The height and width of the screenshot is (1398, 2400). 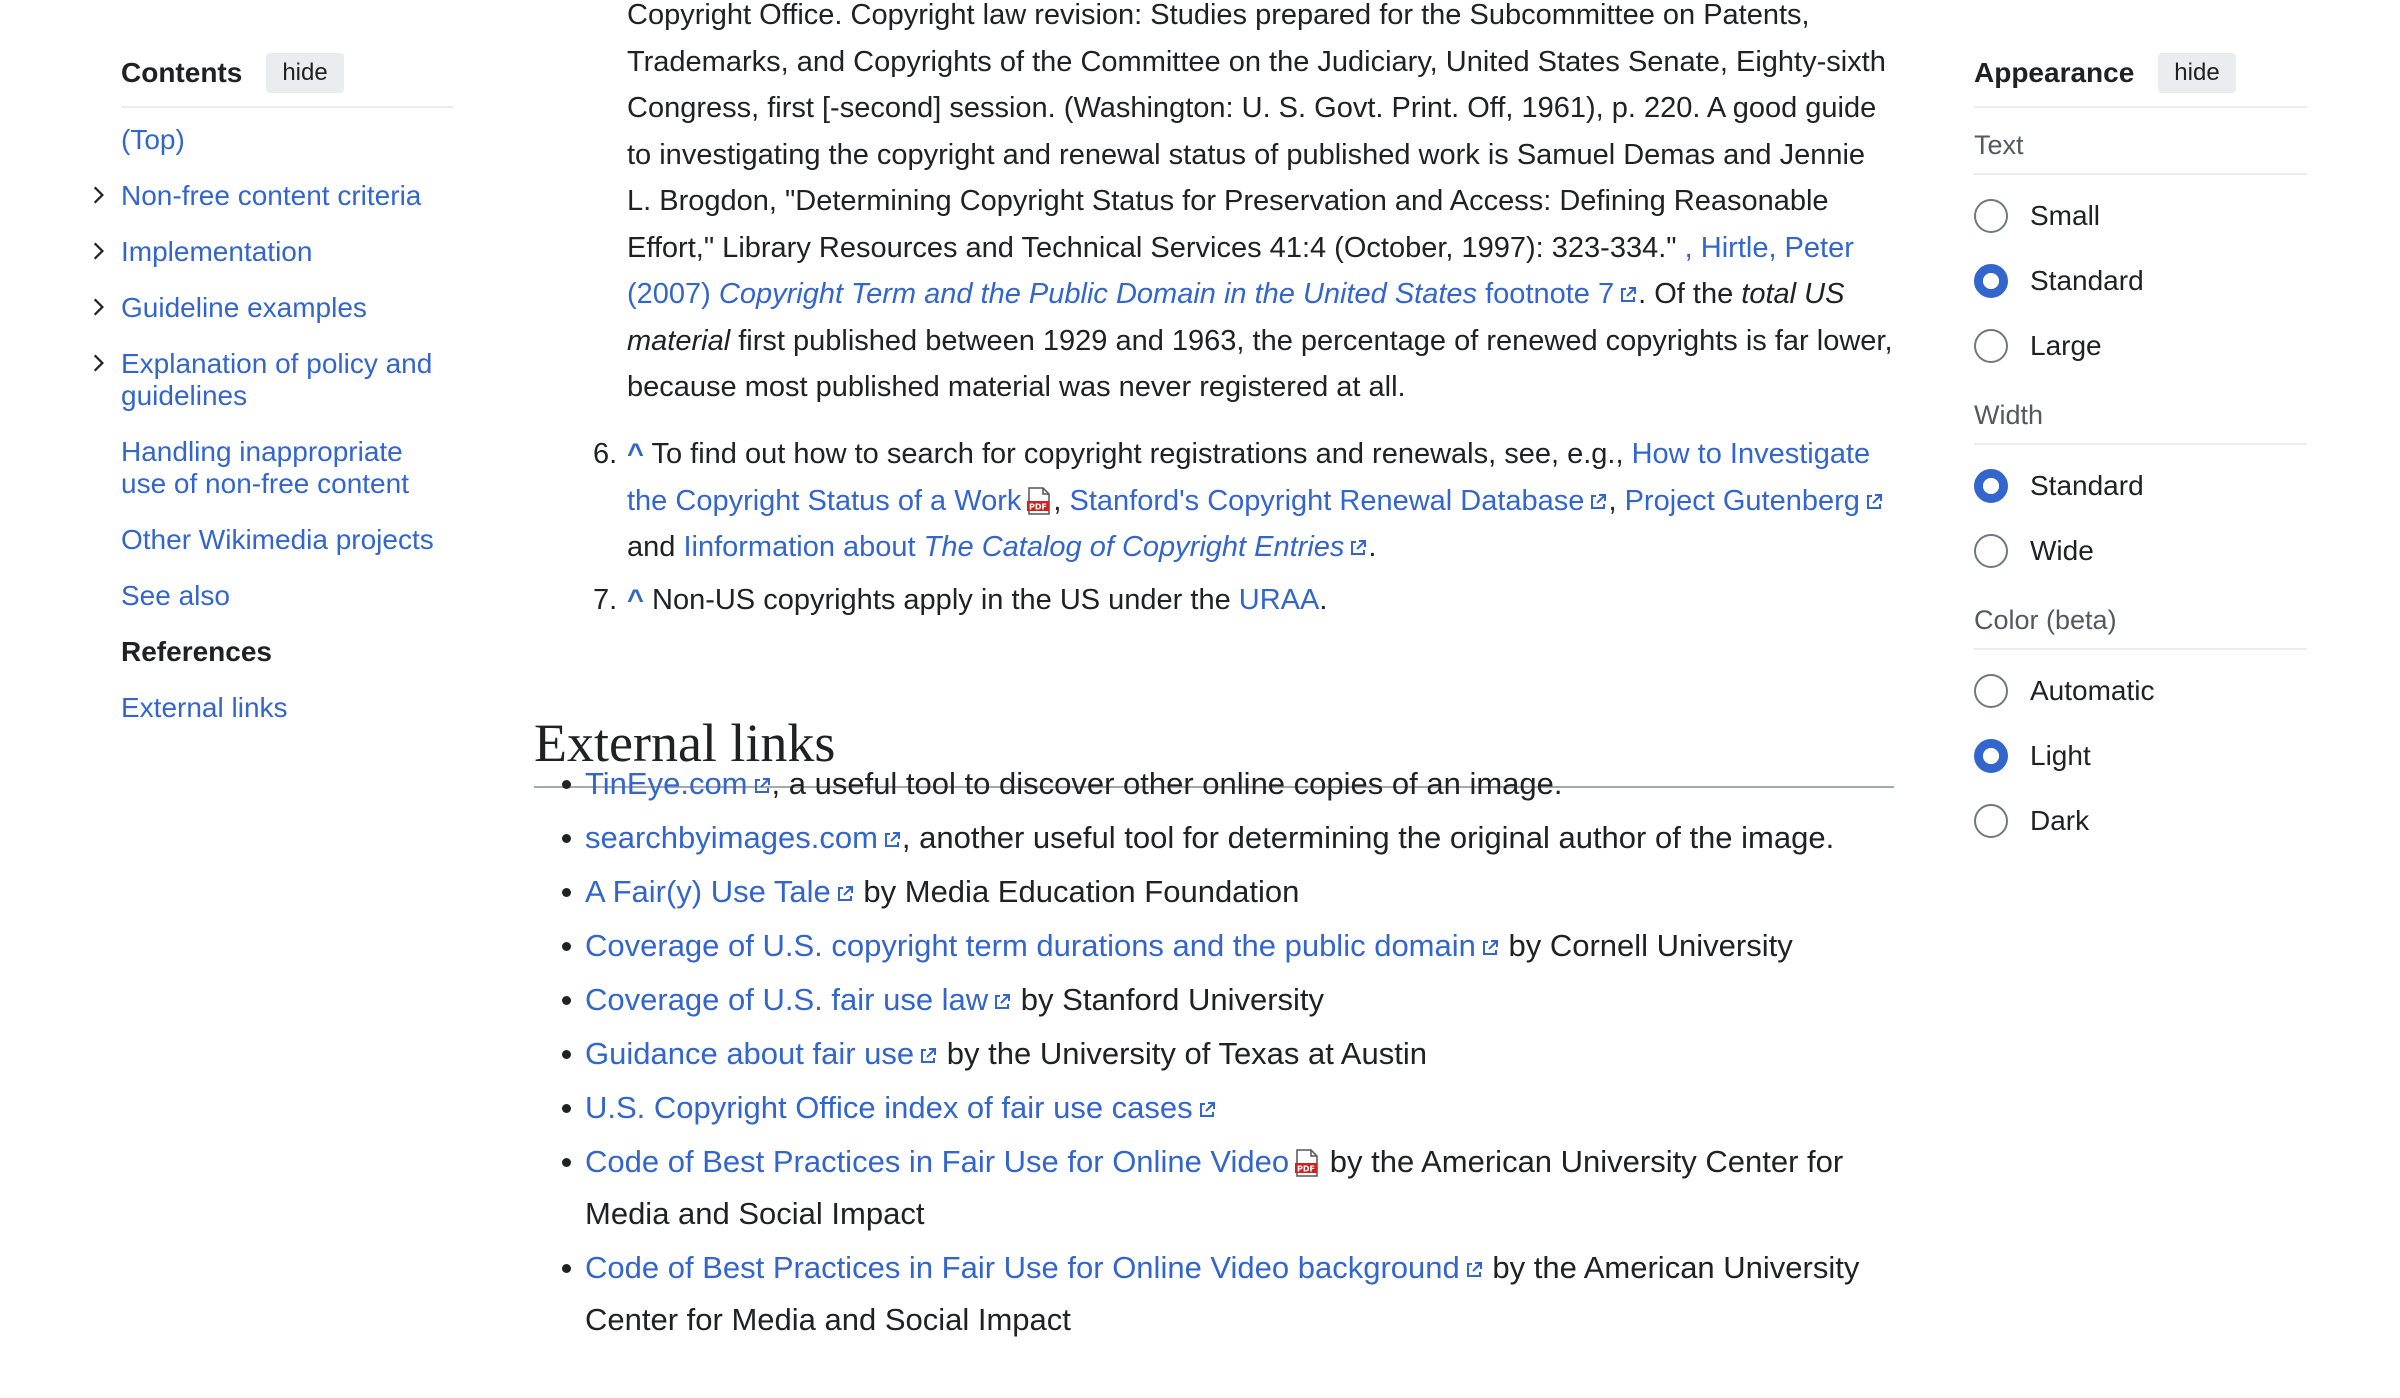 What do you see at coordinates (2140, 411) in the screenshot?
I see `appearance-group-label: Width` at bounding box center [2140, 411].